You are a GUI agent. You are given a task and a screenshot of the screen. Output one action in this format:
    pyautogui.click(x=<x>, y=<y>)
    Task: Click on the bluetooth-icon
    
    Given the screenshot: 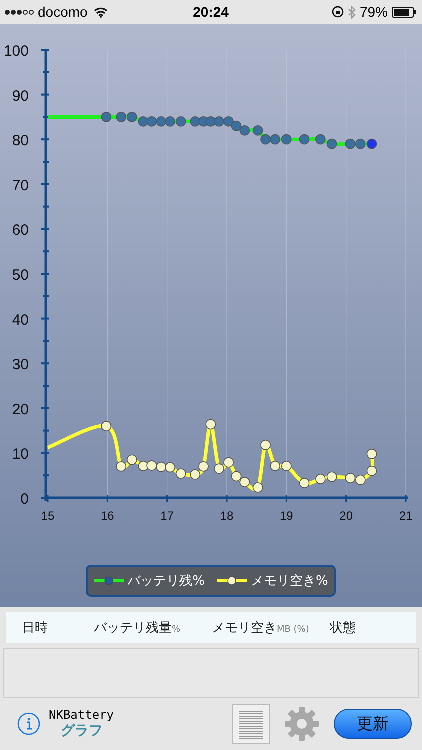 What is the action you would take?
    pyautogui.click(x=352, y=12)
    